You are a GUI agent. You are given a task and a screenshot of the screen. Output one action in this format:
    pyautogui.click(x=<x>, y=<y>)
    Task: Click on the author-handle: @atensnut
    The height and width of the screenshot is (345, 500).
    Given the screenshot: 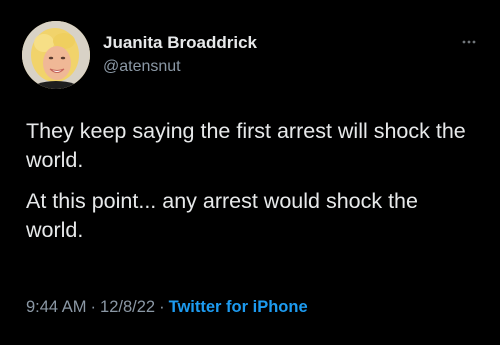 What is the action you would take?
    pyautogui.click(x=142, y=67)
    